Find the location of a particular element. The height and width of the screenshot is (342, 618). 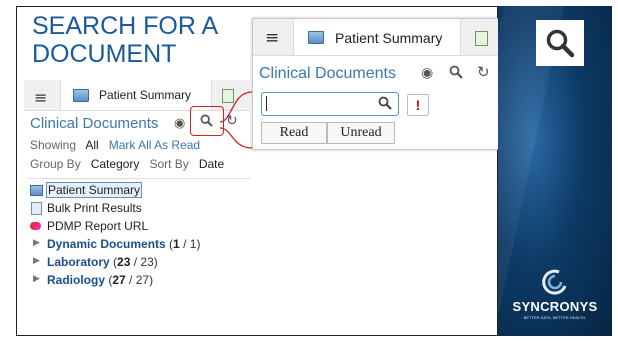

bulk-print-icon is located at coordinates (36, 208).